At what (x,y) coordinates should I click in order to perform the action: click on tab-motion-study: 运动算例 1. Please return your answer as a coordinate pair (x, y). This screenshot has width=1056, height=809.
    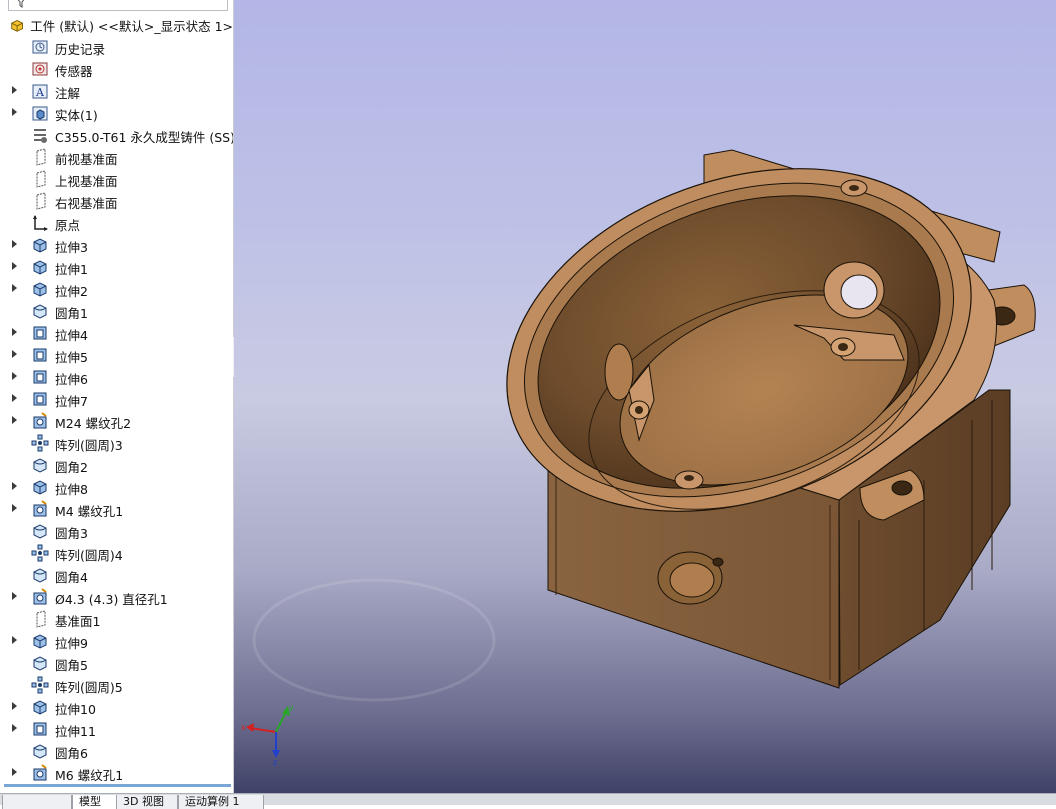
    Looking at the image, I should click on (221, 802).